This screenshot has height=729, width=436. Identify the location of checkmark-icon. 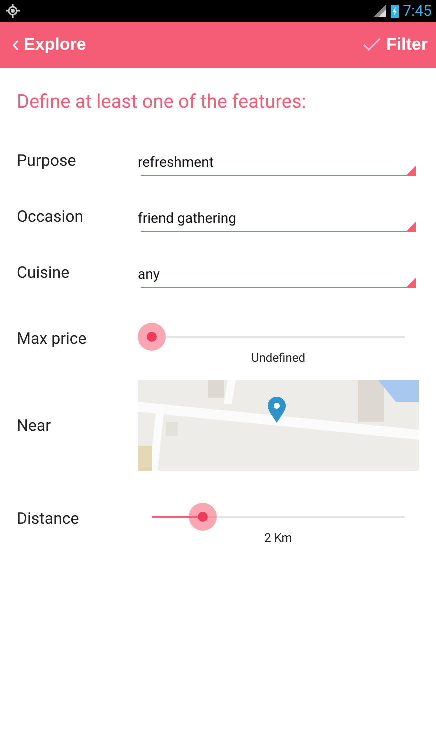
(372, 45).